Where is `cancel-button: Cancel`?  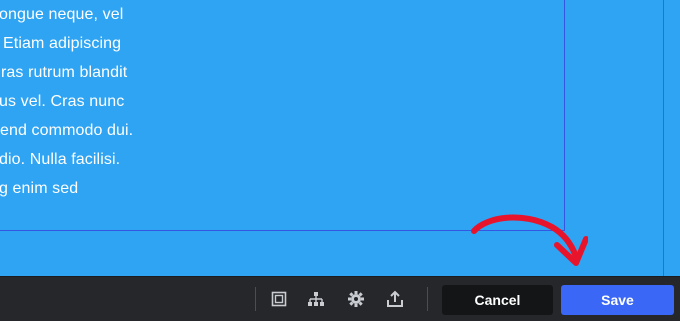 cancel-button: Cancel is located at coordinates (497, 300).